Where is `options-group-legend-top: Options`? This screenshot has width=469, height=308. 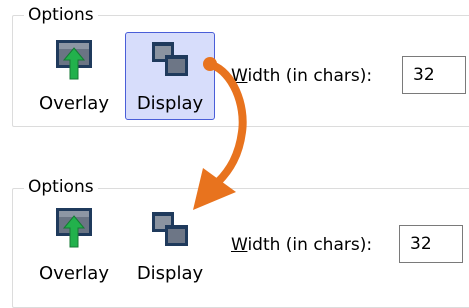
options-group-legend-top: Options is located at coordinates (61, 15).